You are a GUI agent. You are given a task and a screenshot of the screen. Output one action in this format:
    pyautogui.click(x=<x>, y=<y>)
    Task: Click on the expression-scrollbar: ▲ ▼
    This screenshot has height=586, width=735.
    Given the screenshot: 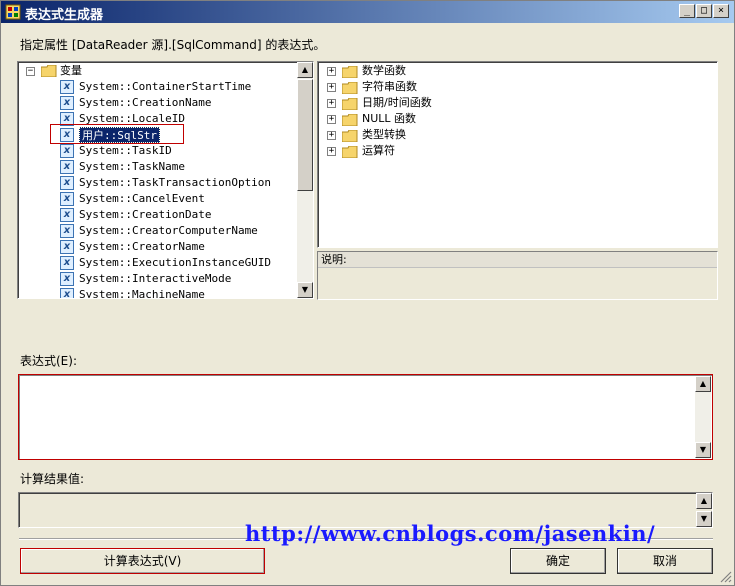 What is the action you would take?
    pyautogui.click(x=703, y=417)
    